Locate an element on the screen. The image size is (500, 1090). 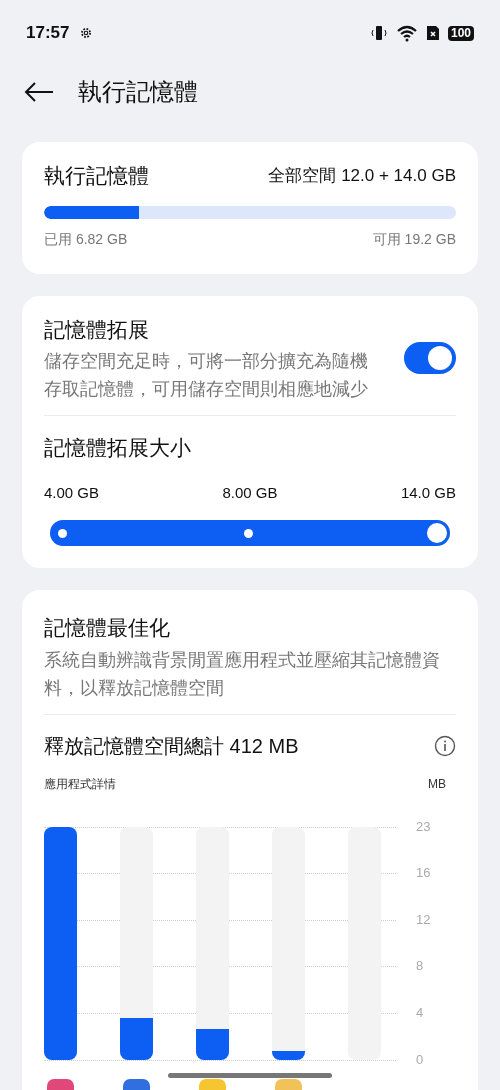
axis-tick-label: 23 is located at coordinates (423, 826).